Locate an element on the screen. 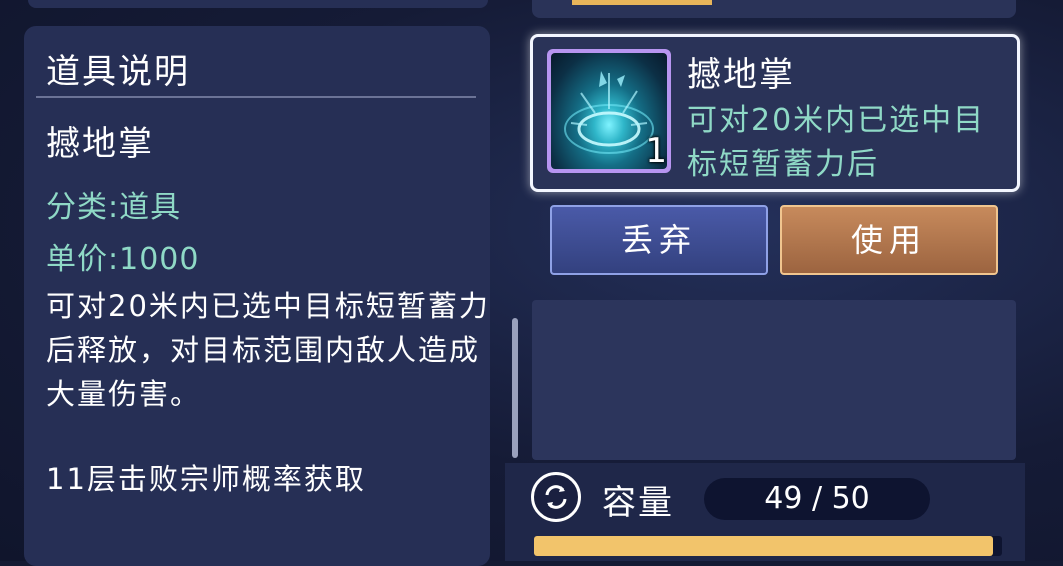 Image resolution: width=1063 pixels, height=566 pixels. capacity-progress-fill is located at coordinates (763, 546).